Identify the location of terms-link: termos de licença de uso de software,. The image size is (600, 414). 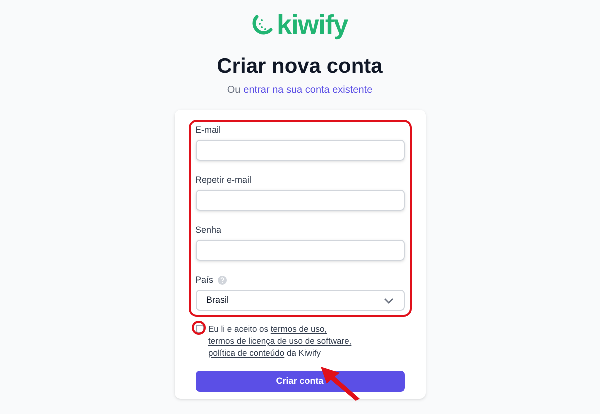
(280, 341).